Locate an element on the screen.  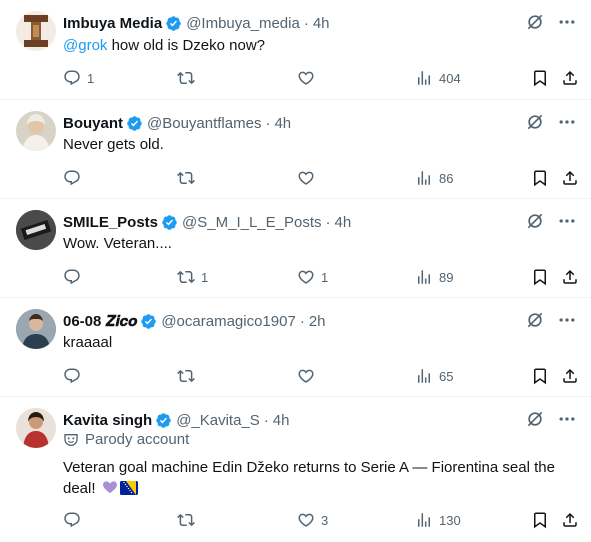
user-handle: @Imbuya_media is located at coordinates (243, 23).